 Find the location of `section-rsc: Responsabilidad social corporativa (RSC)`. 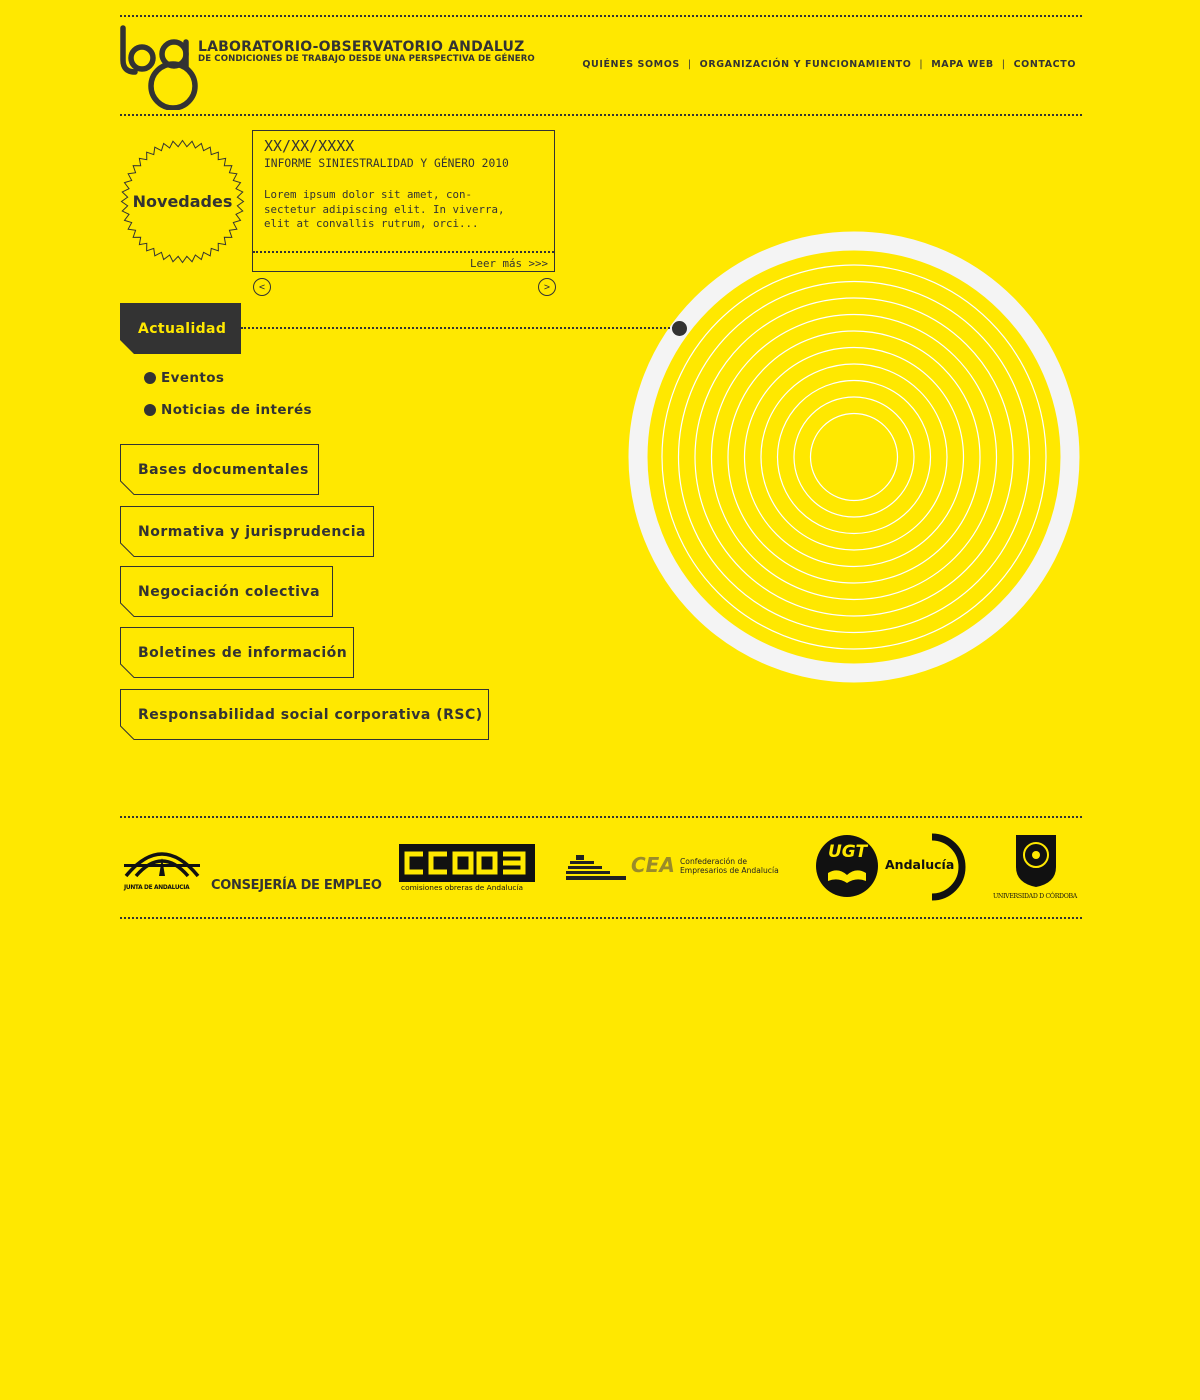

section-rsc: Responsabilidad social corporativa (RSC) is located at coordinates (304, 714).